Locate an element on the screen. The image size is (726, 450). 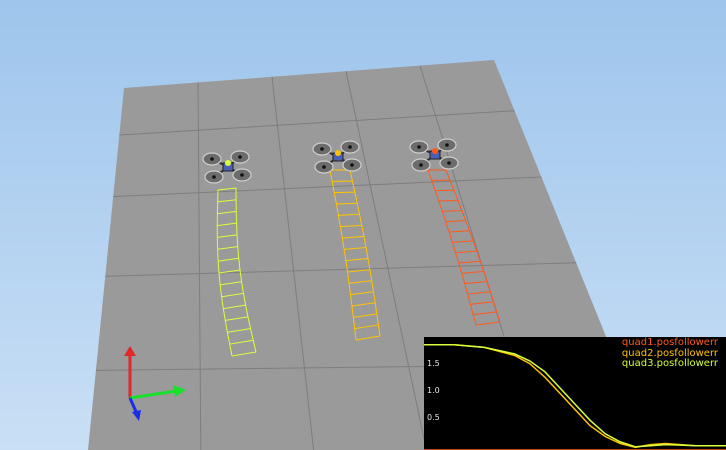
legend-entry-quad1: quad1.posfollowerr is located at coordinates (669, 342).